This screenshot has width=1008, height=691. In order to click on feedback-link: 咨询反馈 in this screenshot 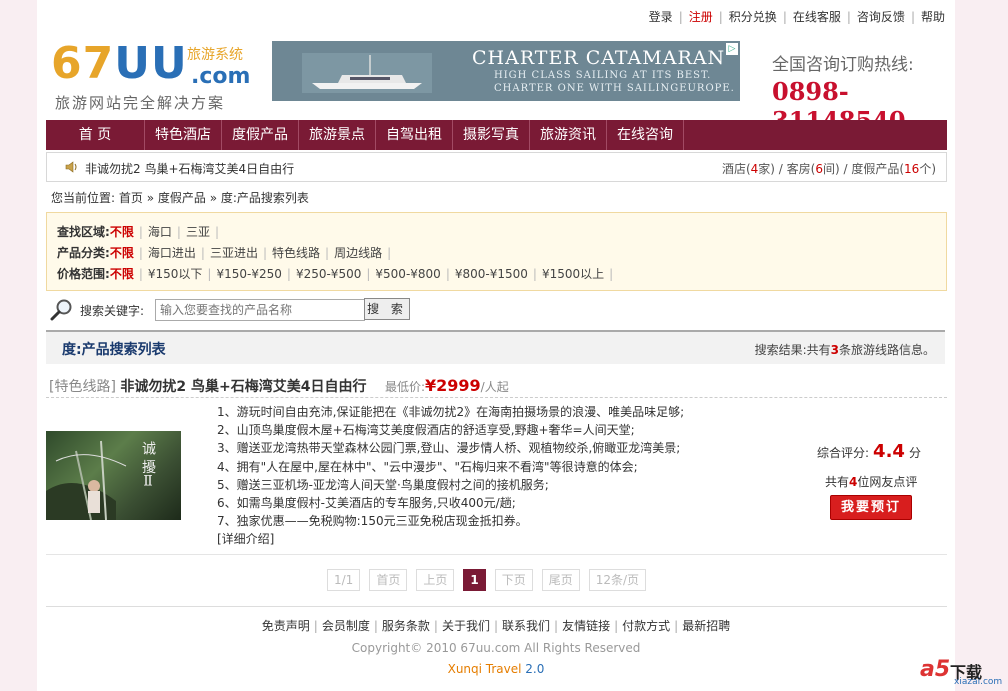, I will do `click(881, 17)`.